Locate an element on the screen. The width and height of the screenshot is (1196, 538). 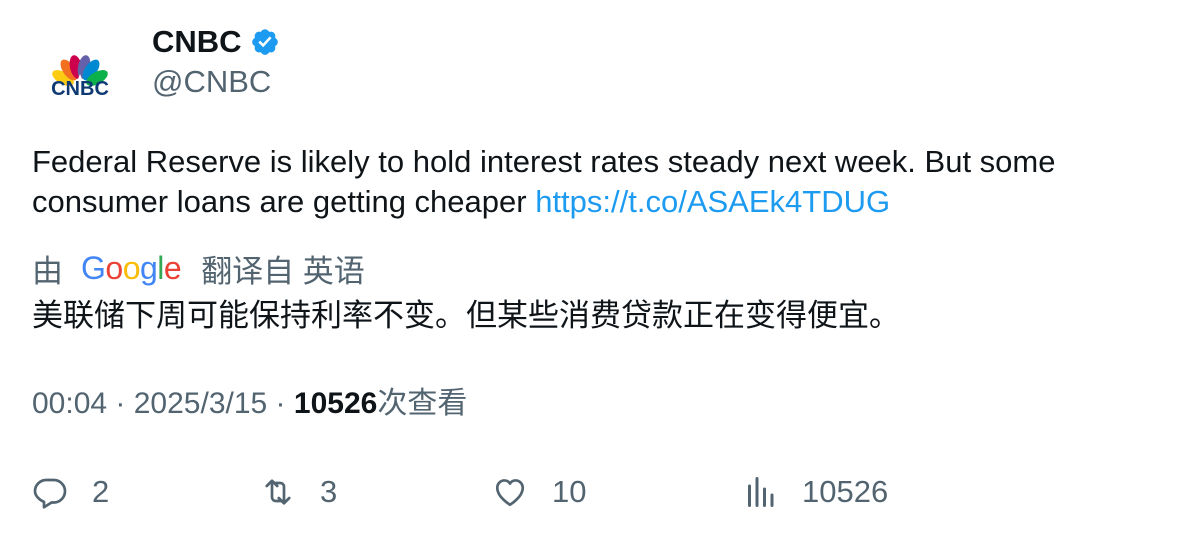
tweet-actions: 2 3 10 10526 is located at coordinates (592, 492).